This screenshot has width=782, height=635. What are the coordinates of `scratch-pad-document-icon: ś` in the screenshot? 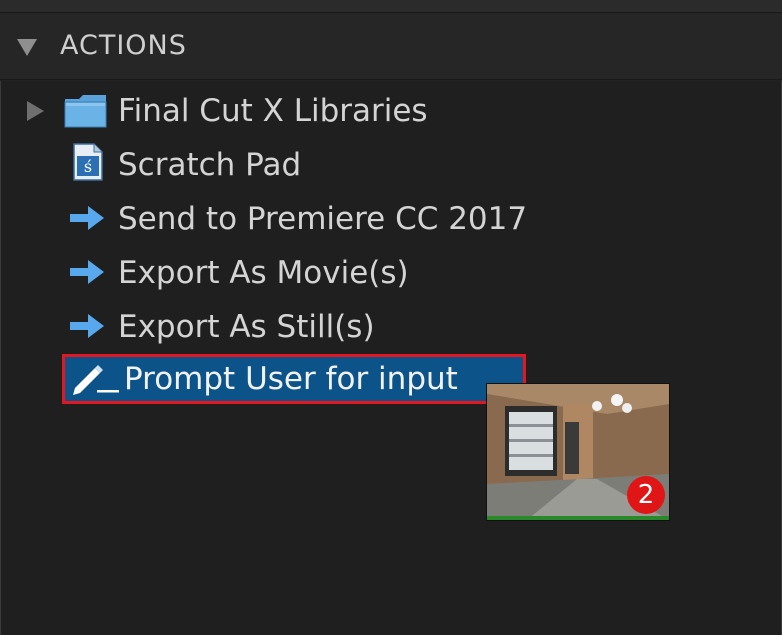 It's located at (88, 162).